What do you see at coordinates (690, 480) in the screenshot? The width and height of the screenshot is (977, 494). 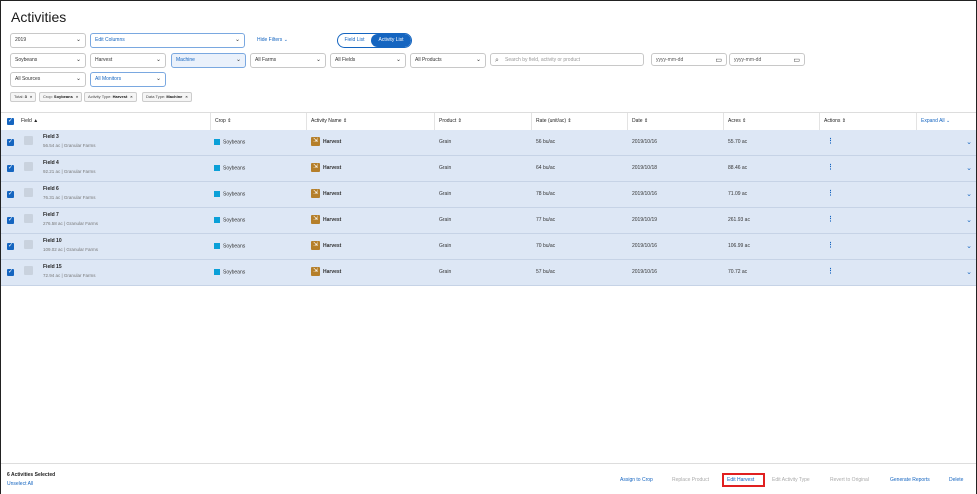 I see `replace-product-button: Replace Product` at bounding box center [690, 480].